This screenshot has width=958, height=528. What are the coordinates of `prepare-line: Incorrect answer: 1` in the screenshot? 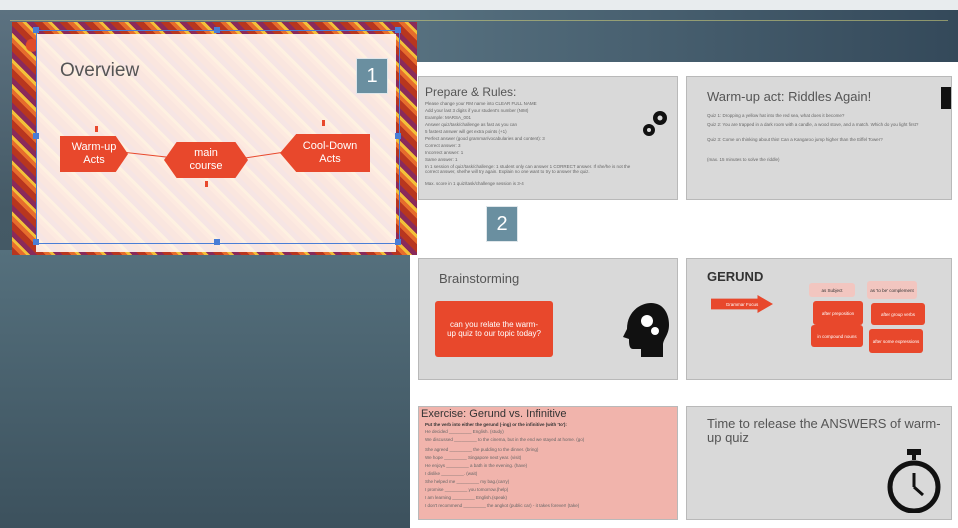 It's located at (444, 152).